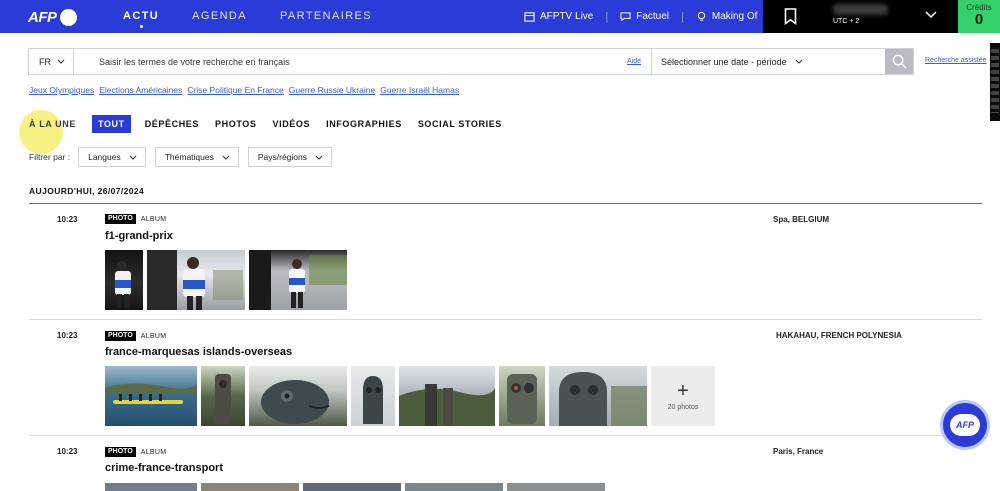 This screenshot has height=491, width=1000. Describe the element at coordinates (653, 16) in the screenshot. I see `factuel-label: Factuel` at that location.